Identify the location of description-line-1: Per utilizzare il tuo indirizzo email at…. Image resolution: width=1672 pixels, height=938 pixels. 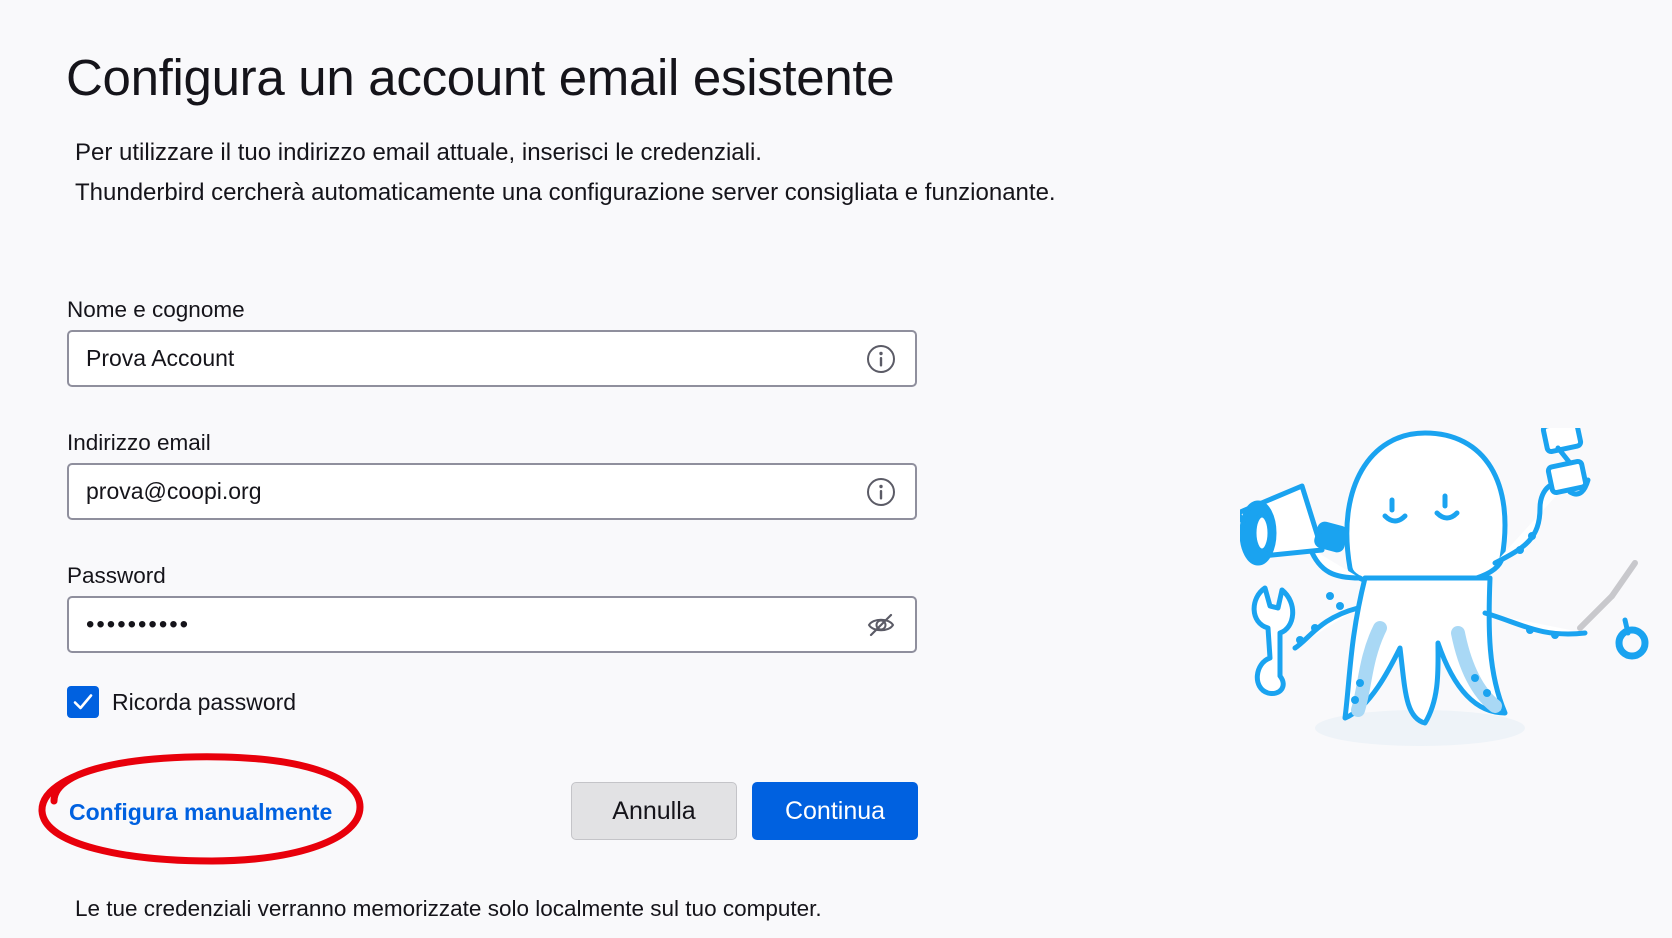
(418, 152).